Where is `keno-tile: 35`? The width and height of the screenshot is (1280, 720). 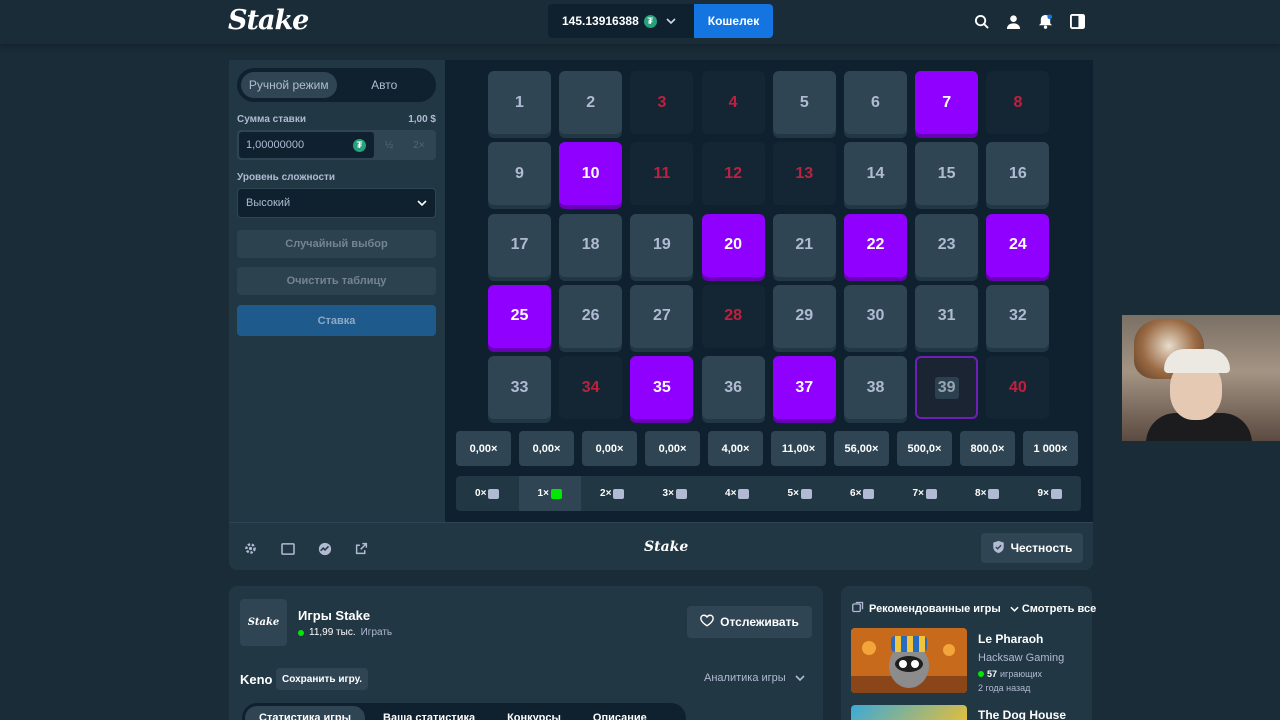 keno-tile: 35 is located at coordinates (662, 388).